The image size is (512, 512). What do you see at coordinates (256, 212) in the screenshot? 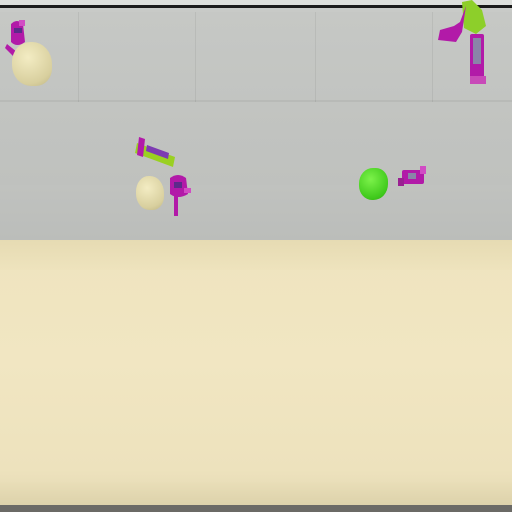
I see `floor-lower-area` at bounding box center [256, 212].